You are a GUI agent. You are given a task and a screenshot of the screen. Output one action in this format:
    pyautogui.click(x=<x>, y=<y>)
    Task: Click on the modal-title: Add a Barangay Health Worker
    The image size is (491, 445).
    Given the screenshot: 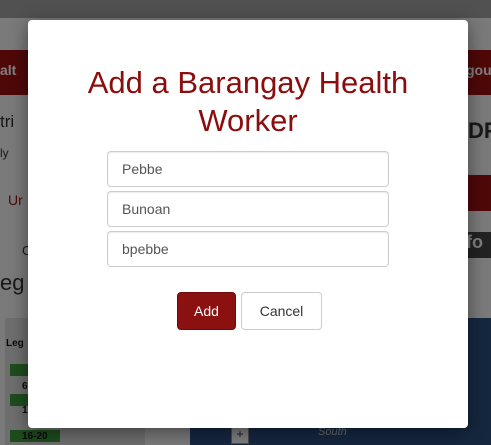 What is the action you would take?
    pyautogui.click(x=248, y=101)
    